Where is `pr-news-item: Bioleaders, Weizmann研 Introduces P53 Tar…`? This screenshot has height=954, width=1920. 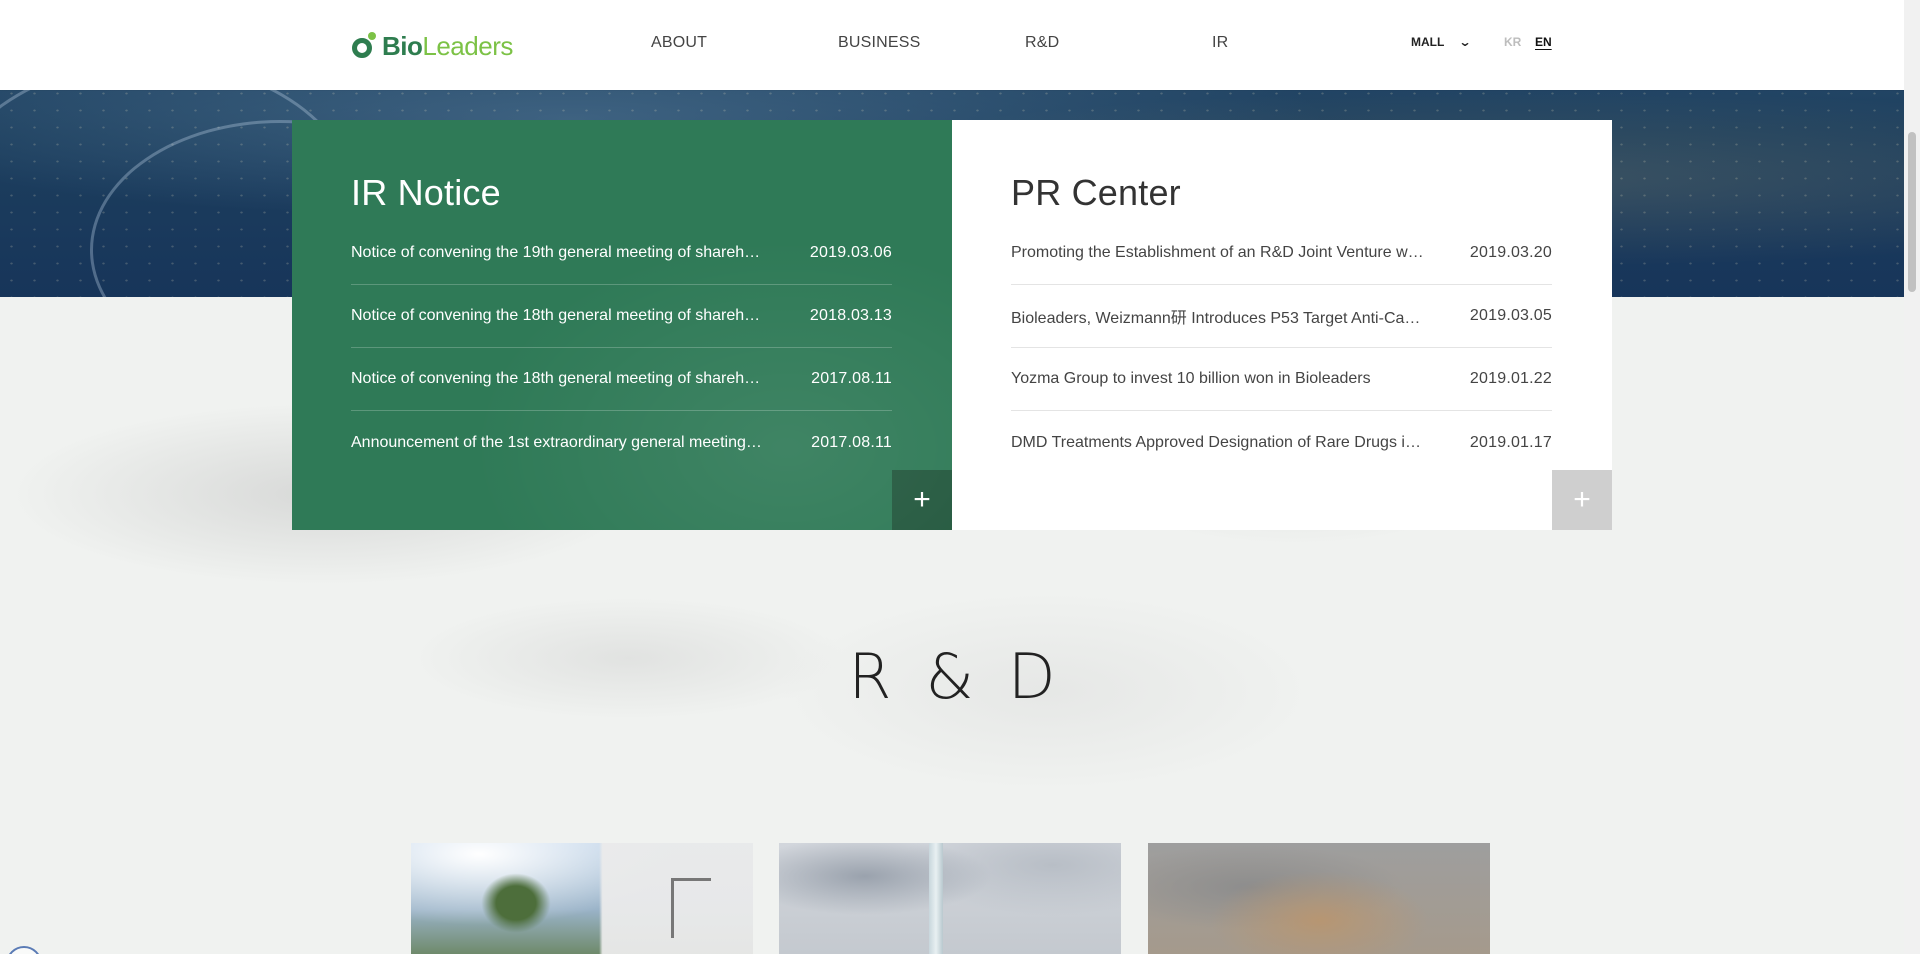
pr-news-item: Bioleaders, Weizmann研 Introduces P53 Tar… is located at coordinates (1281, 316).